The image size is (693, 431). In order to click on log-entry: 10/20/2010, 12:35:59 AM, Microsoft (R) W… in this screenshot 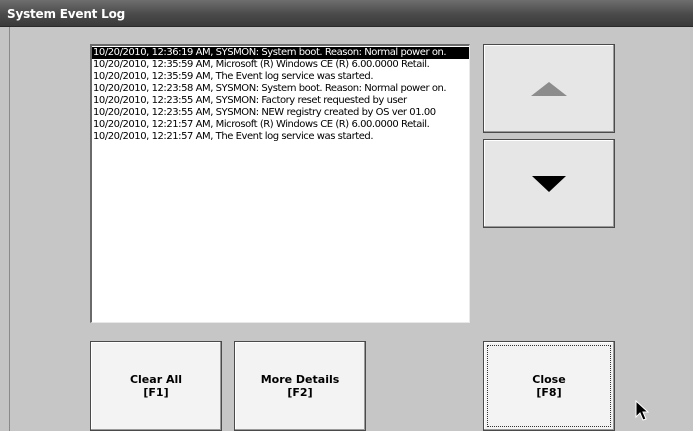, I will do `click(280, 65)`.